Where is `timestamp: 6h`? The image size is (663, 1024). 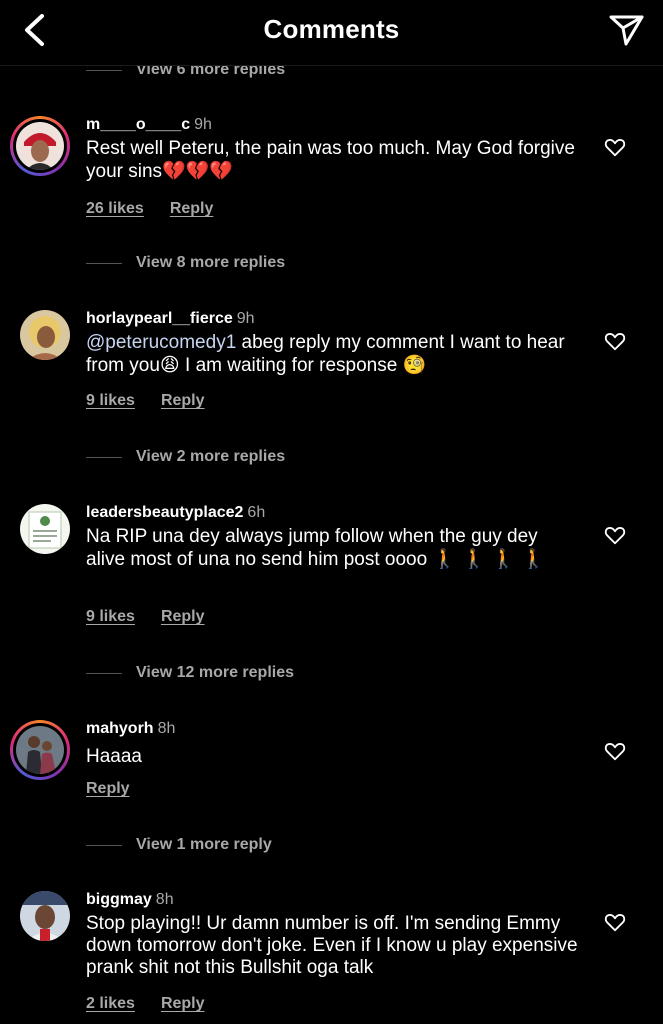
timestamp: 6h is located at coordinates (256, 512).